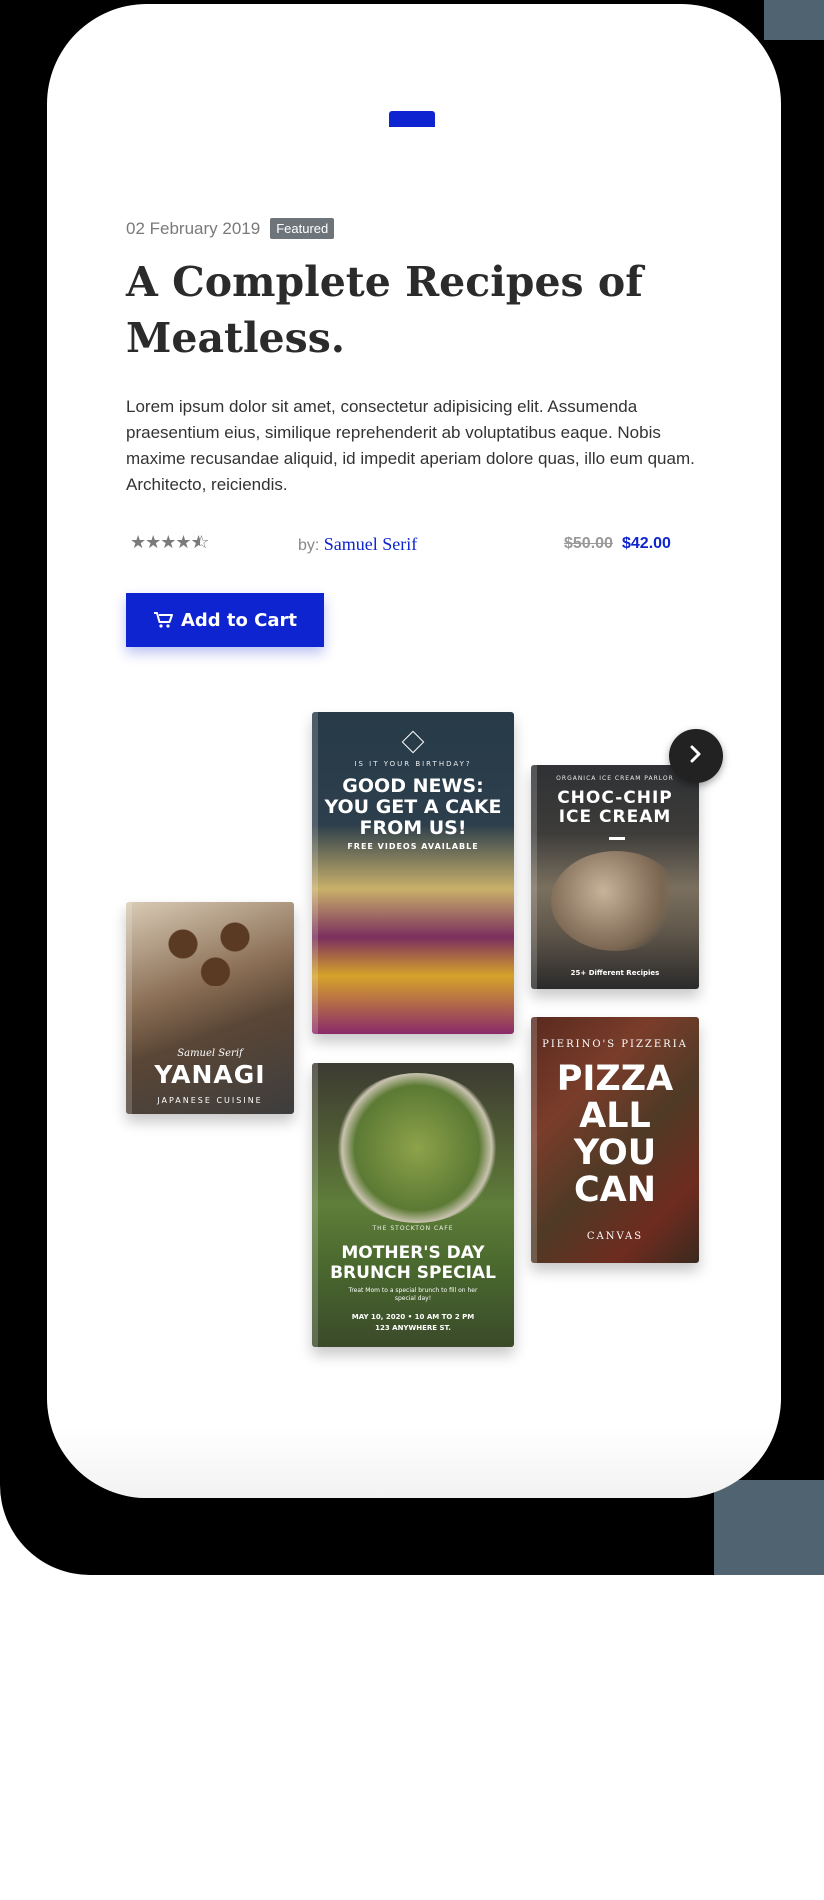 This screenshot has height=1900, width=824. Describe the element at coordinates (615, 778) in the screenshot. I see `choc-kicker: ORGANICA ICE CREAM PARLOR` at that location.